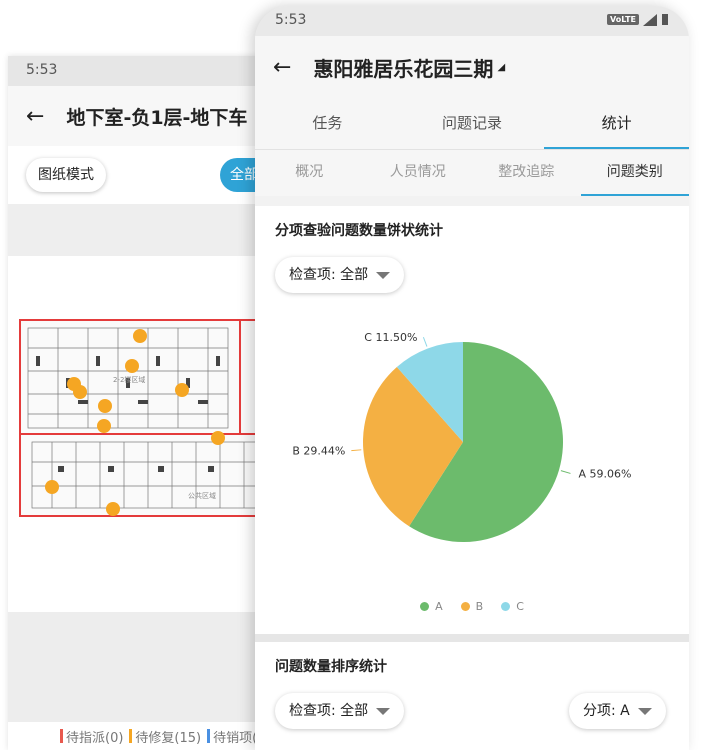  I want to click on section-separator, so click(472, 638).